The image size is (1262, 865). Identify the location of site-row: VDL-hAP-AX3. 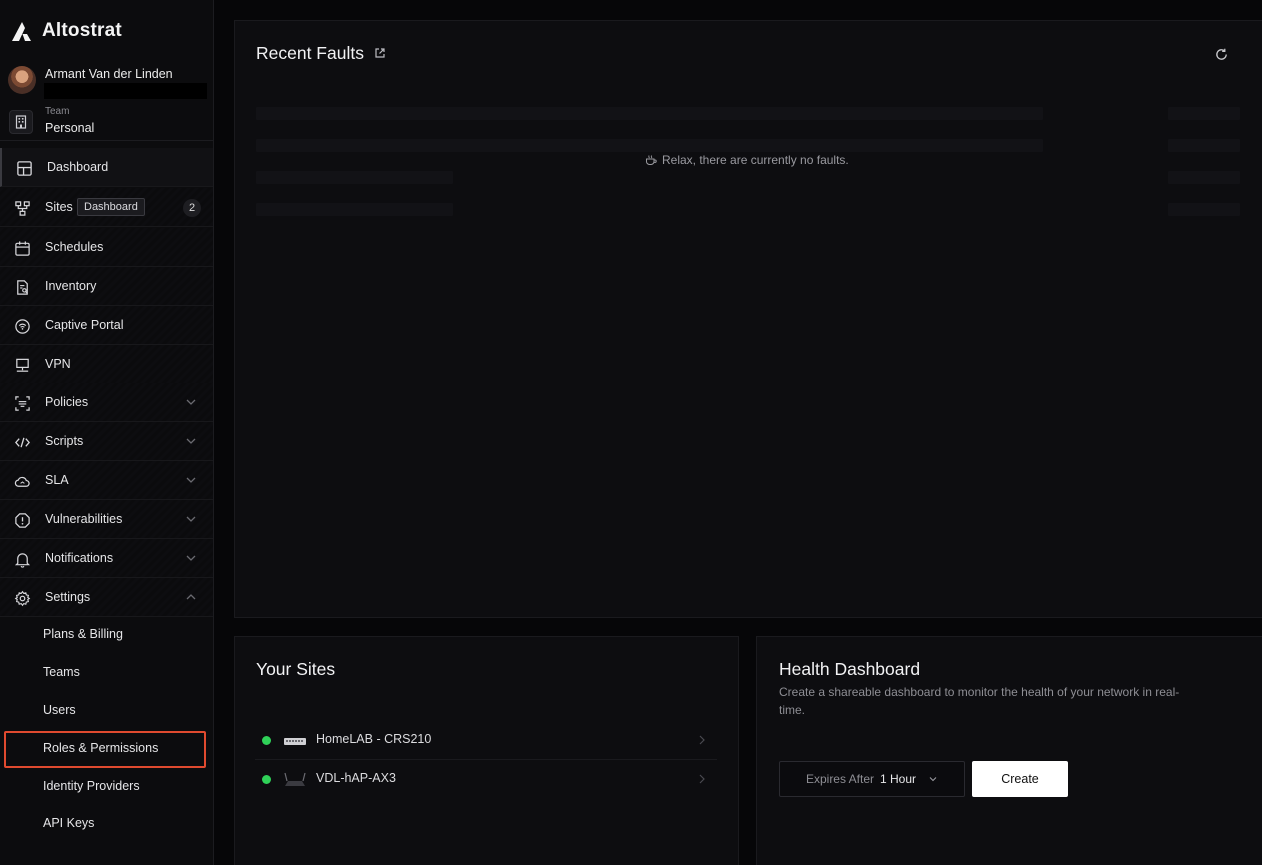
(486, 779).